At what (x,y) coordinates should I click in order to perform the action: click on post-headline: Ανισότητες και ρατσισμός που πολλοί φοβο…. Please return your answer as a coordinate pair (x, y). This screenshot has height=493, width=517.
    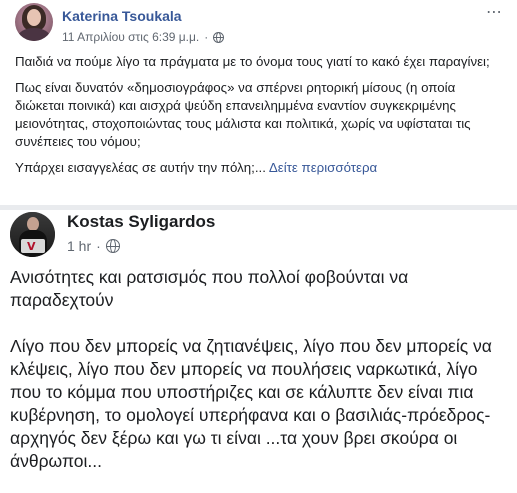
    Looking at the image, I should click on (209, 288).